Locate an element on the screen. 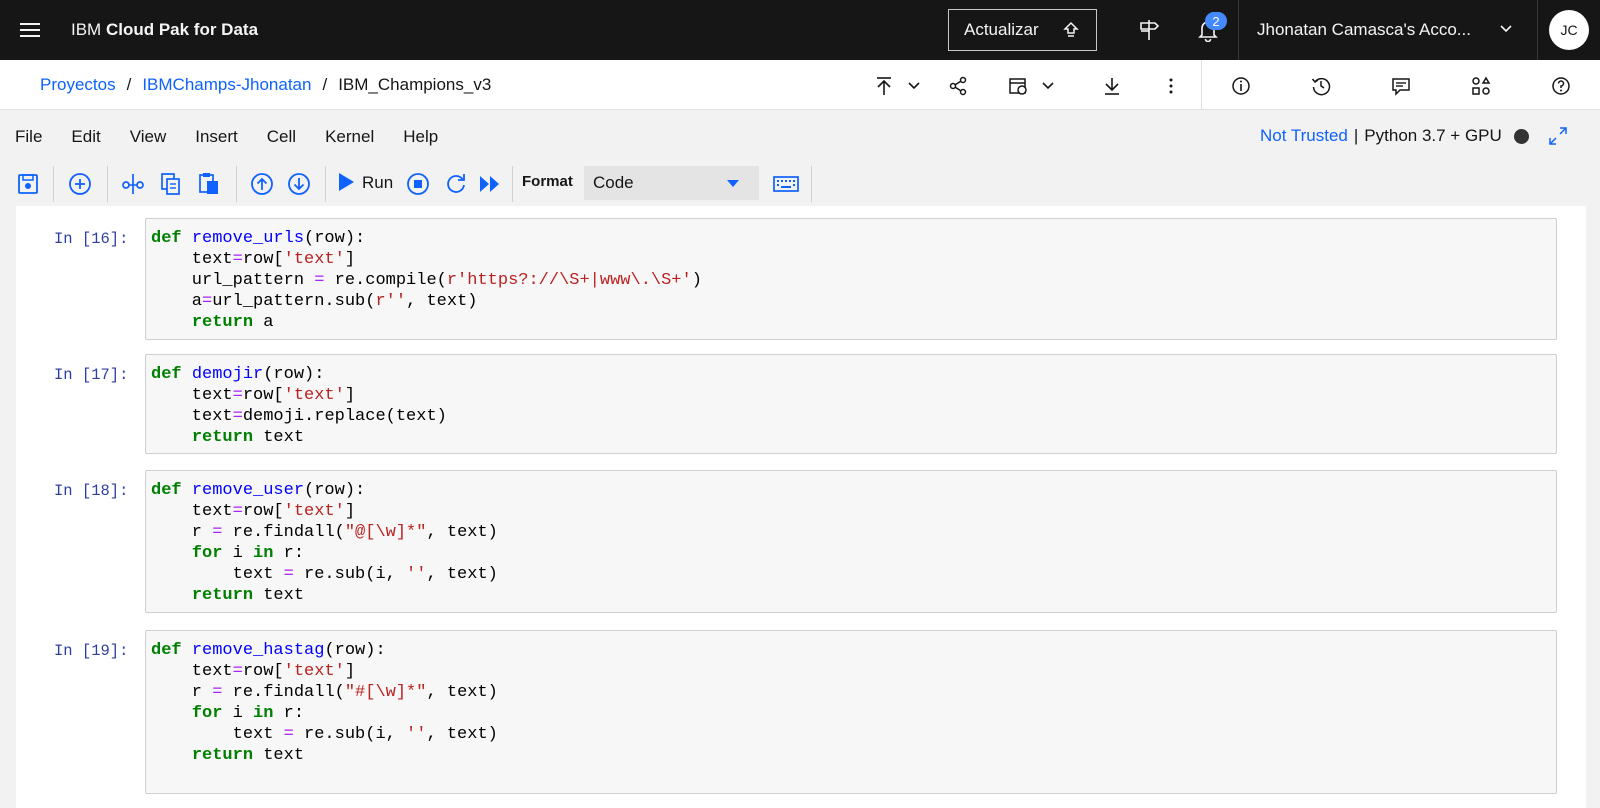 This screenshot has height=808, width=1600. help-icon is located at coordinates (1561, 86).